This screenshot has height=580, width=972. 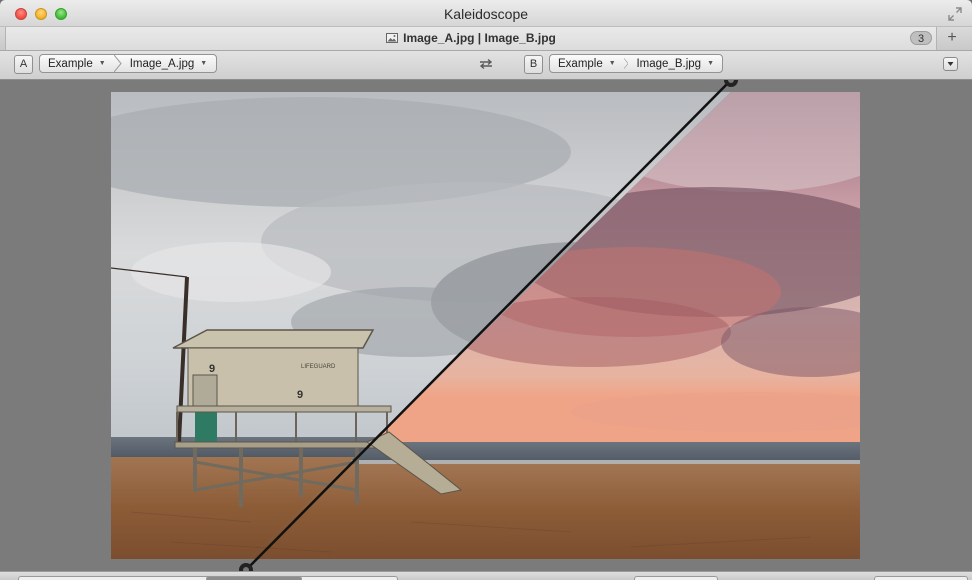 What do you see at coordinates (955, 14) in the screenshot?
I see `fullscreen-icon` at bounding box center [955, 14].